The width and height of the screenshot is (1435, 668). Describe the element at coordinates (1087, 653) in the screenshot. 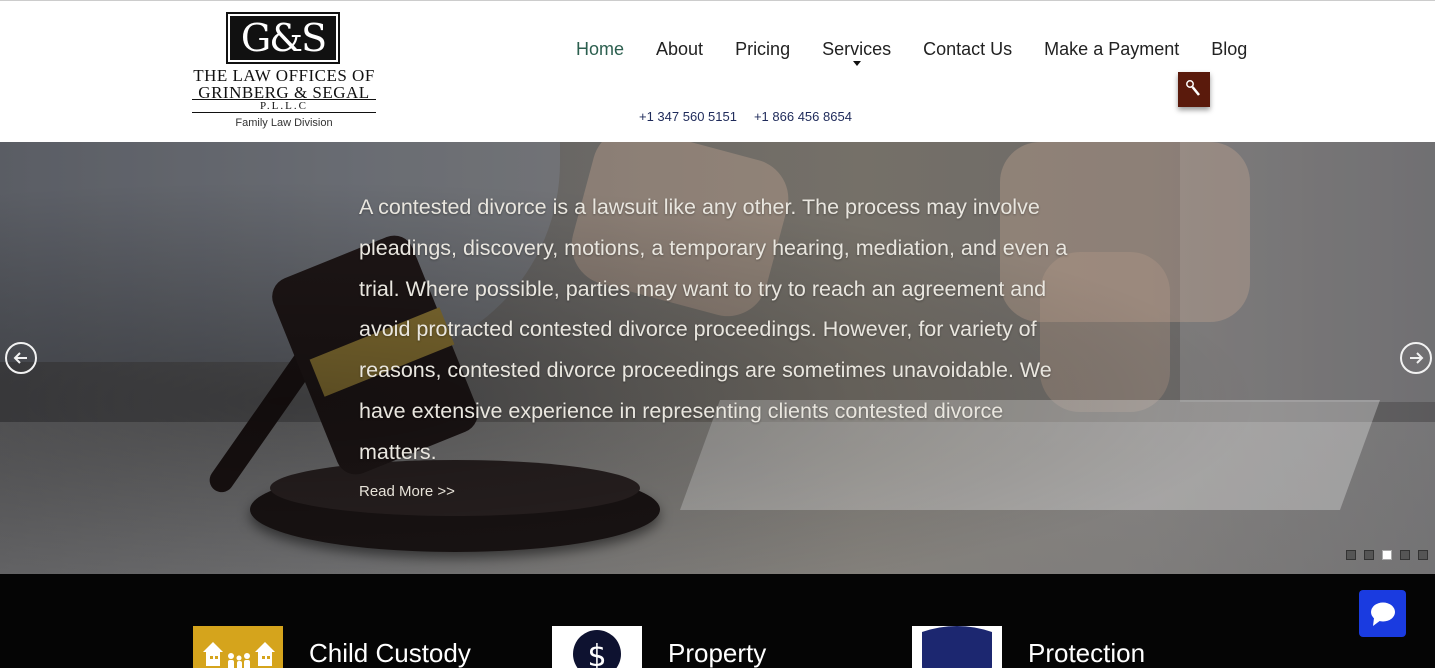

I see `service-label: Protection` at that location.